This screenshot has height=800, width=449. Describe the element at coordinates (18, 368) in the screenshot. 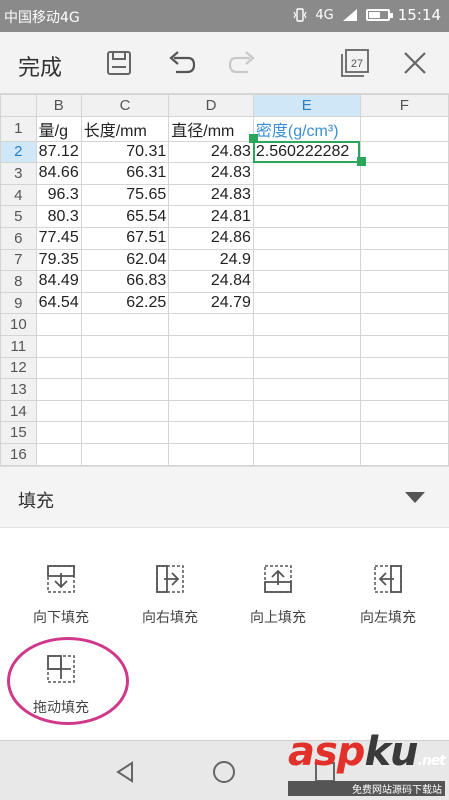

I see `row-header: 12` at that location.